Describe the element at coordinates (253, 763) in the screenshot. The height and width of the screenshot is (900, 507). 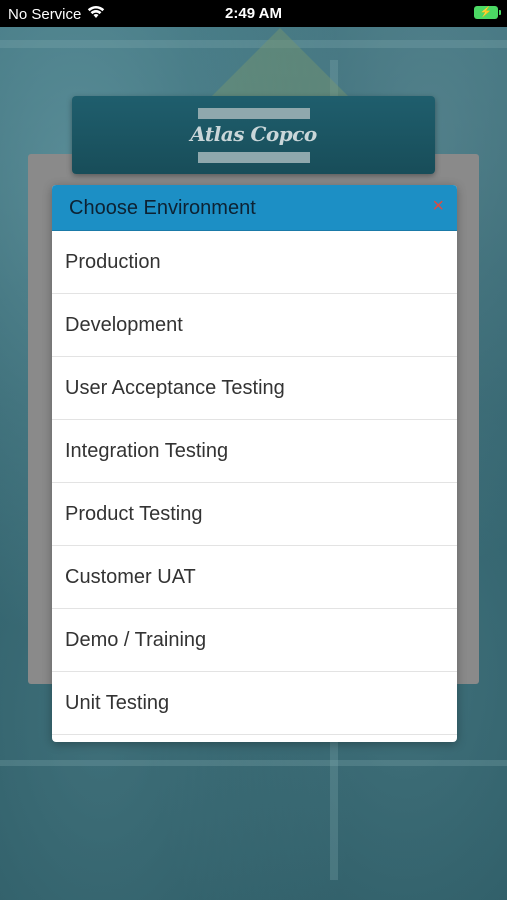
I see `background-floor-line` at that location.